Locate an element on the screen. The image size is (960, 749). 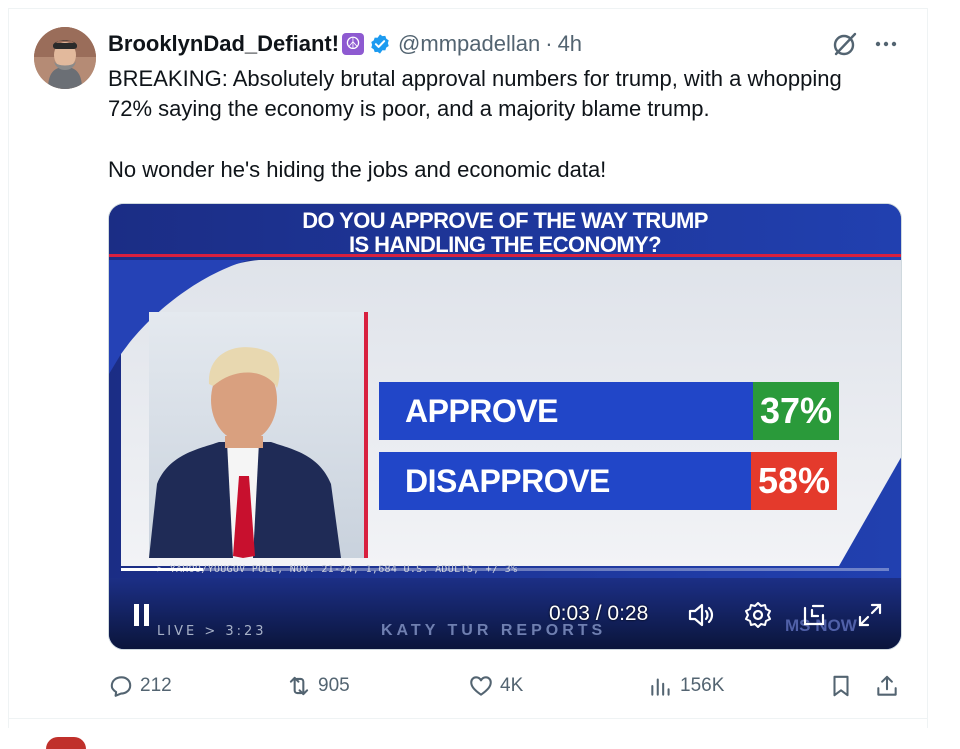
repost-count: 905 is located at coordinates (334, 685).